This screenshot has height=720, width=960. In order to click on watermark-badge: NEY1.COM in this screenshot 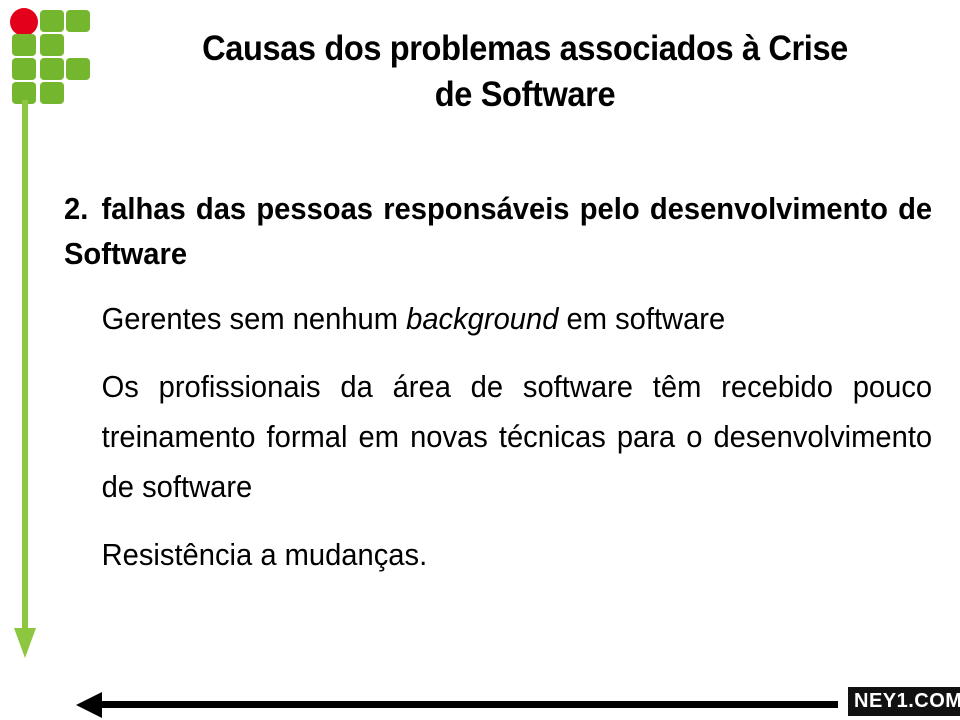, I will do `click(904, 701)`.